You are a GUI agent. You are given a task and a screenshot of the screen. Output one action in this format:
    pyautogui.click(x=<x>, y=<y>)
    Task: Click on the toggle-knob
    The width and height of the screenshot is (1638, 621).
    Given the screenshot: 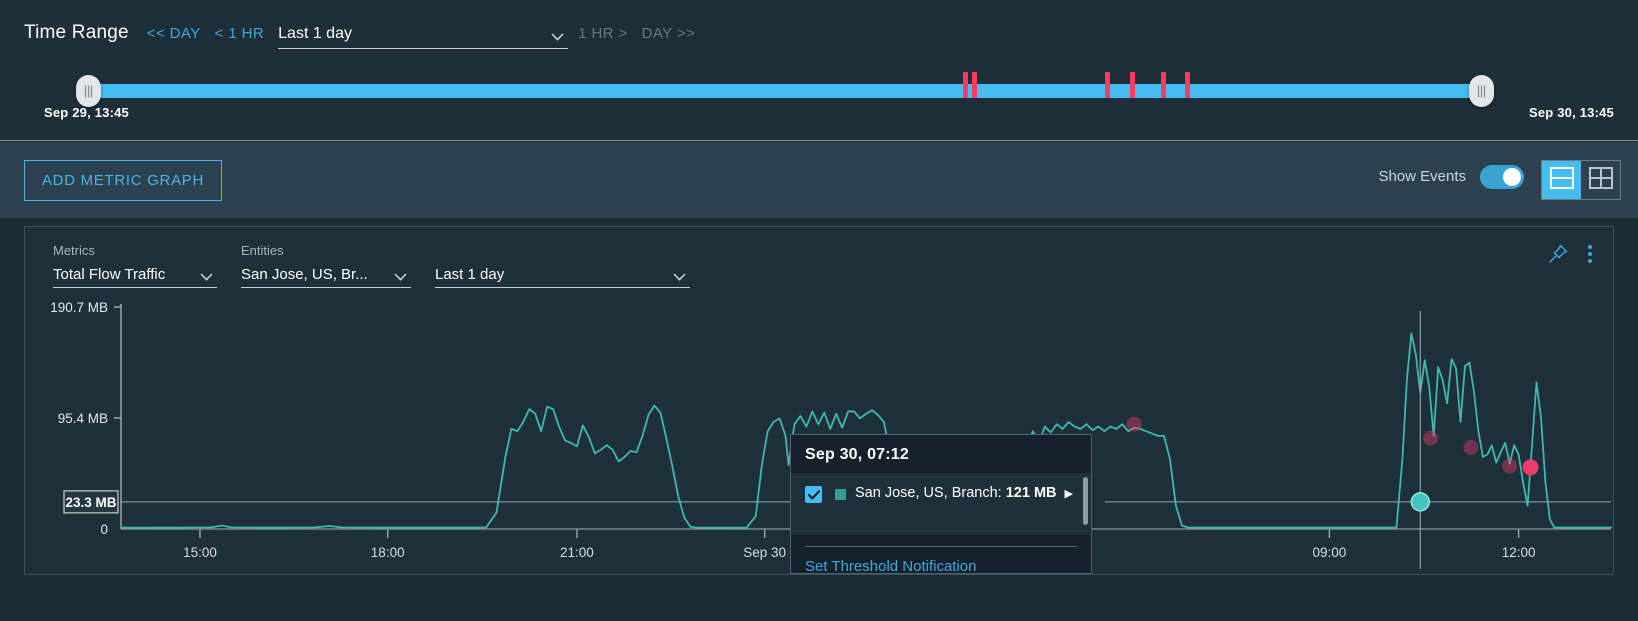 What is the action you would take?
    pyautogui.click(x=1512, y=177)
    